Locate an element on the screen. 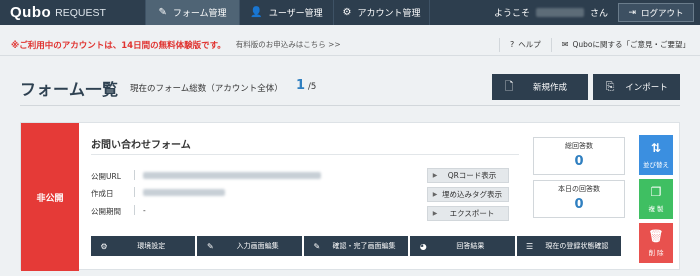 Image resolution: width=700 pixels, height=276 pixels. new-form-button: 🗋 新規作成 is located at coordinates (540, 87).